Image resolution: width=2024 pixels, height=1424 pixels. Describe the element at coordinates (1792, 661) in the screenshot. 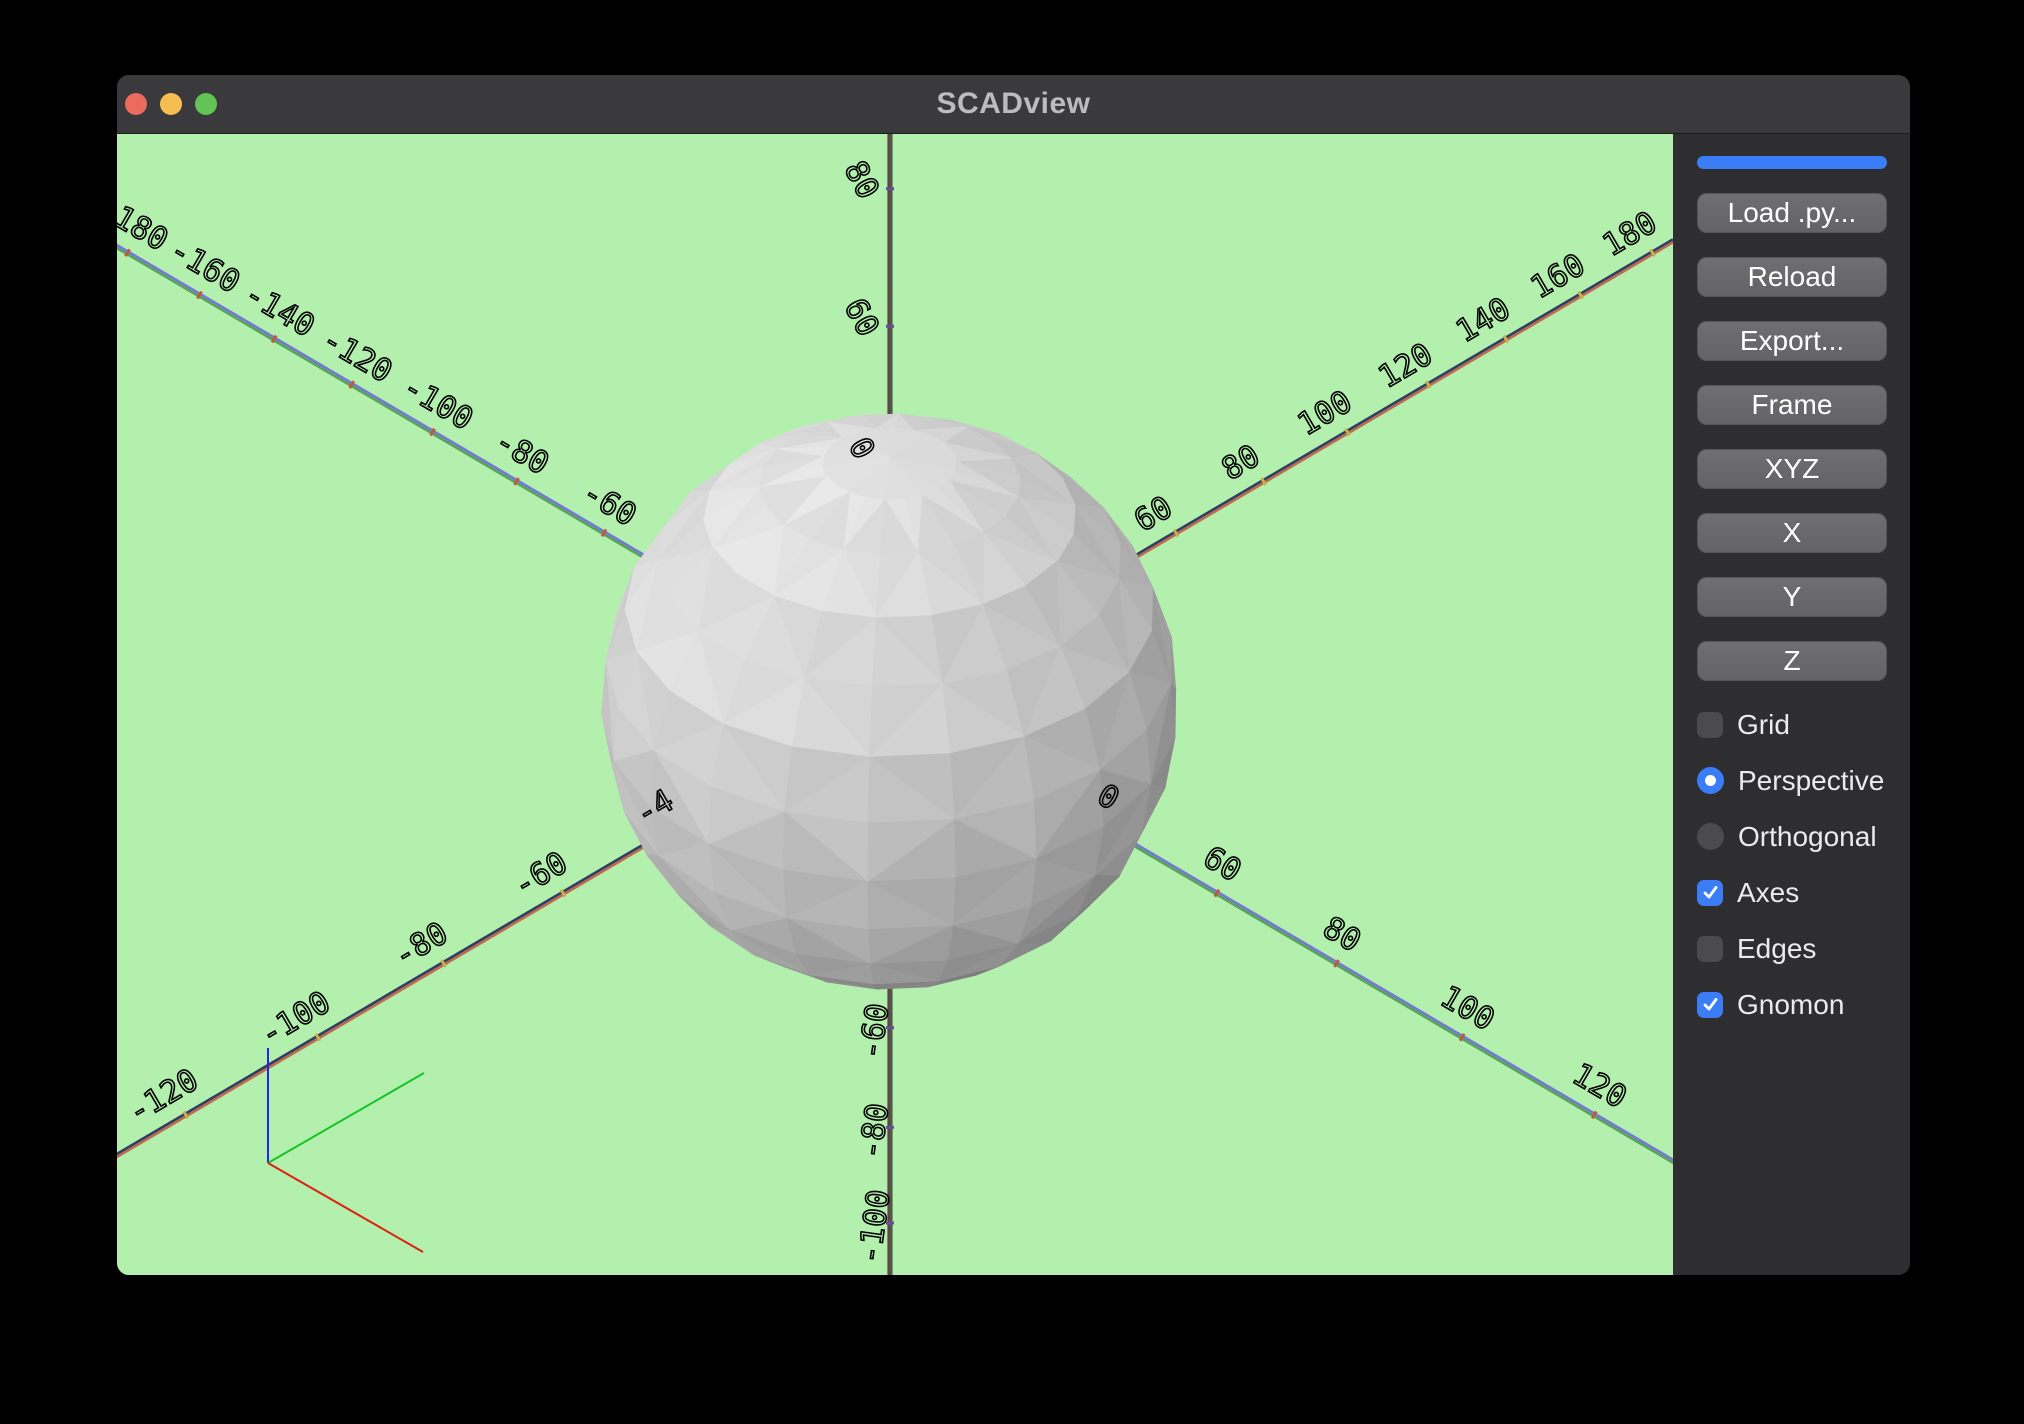

I see `button-z: Z` at that location.